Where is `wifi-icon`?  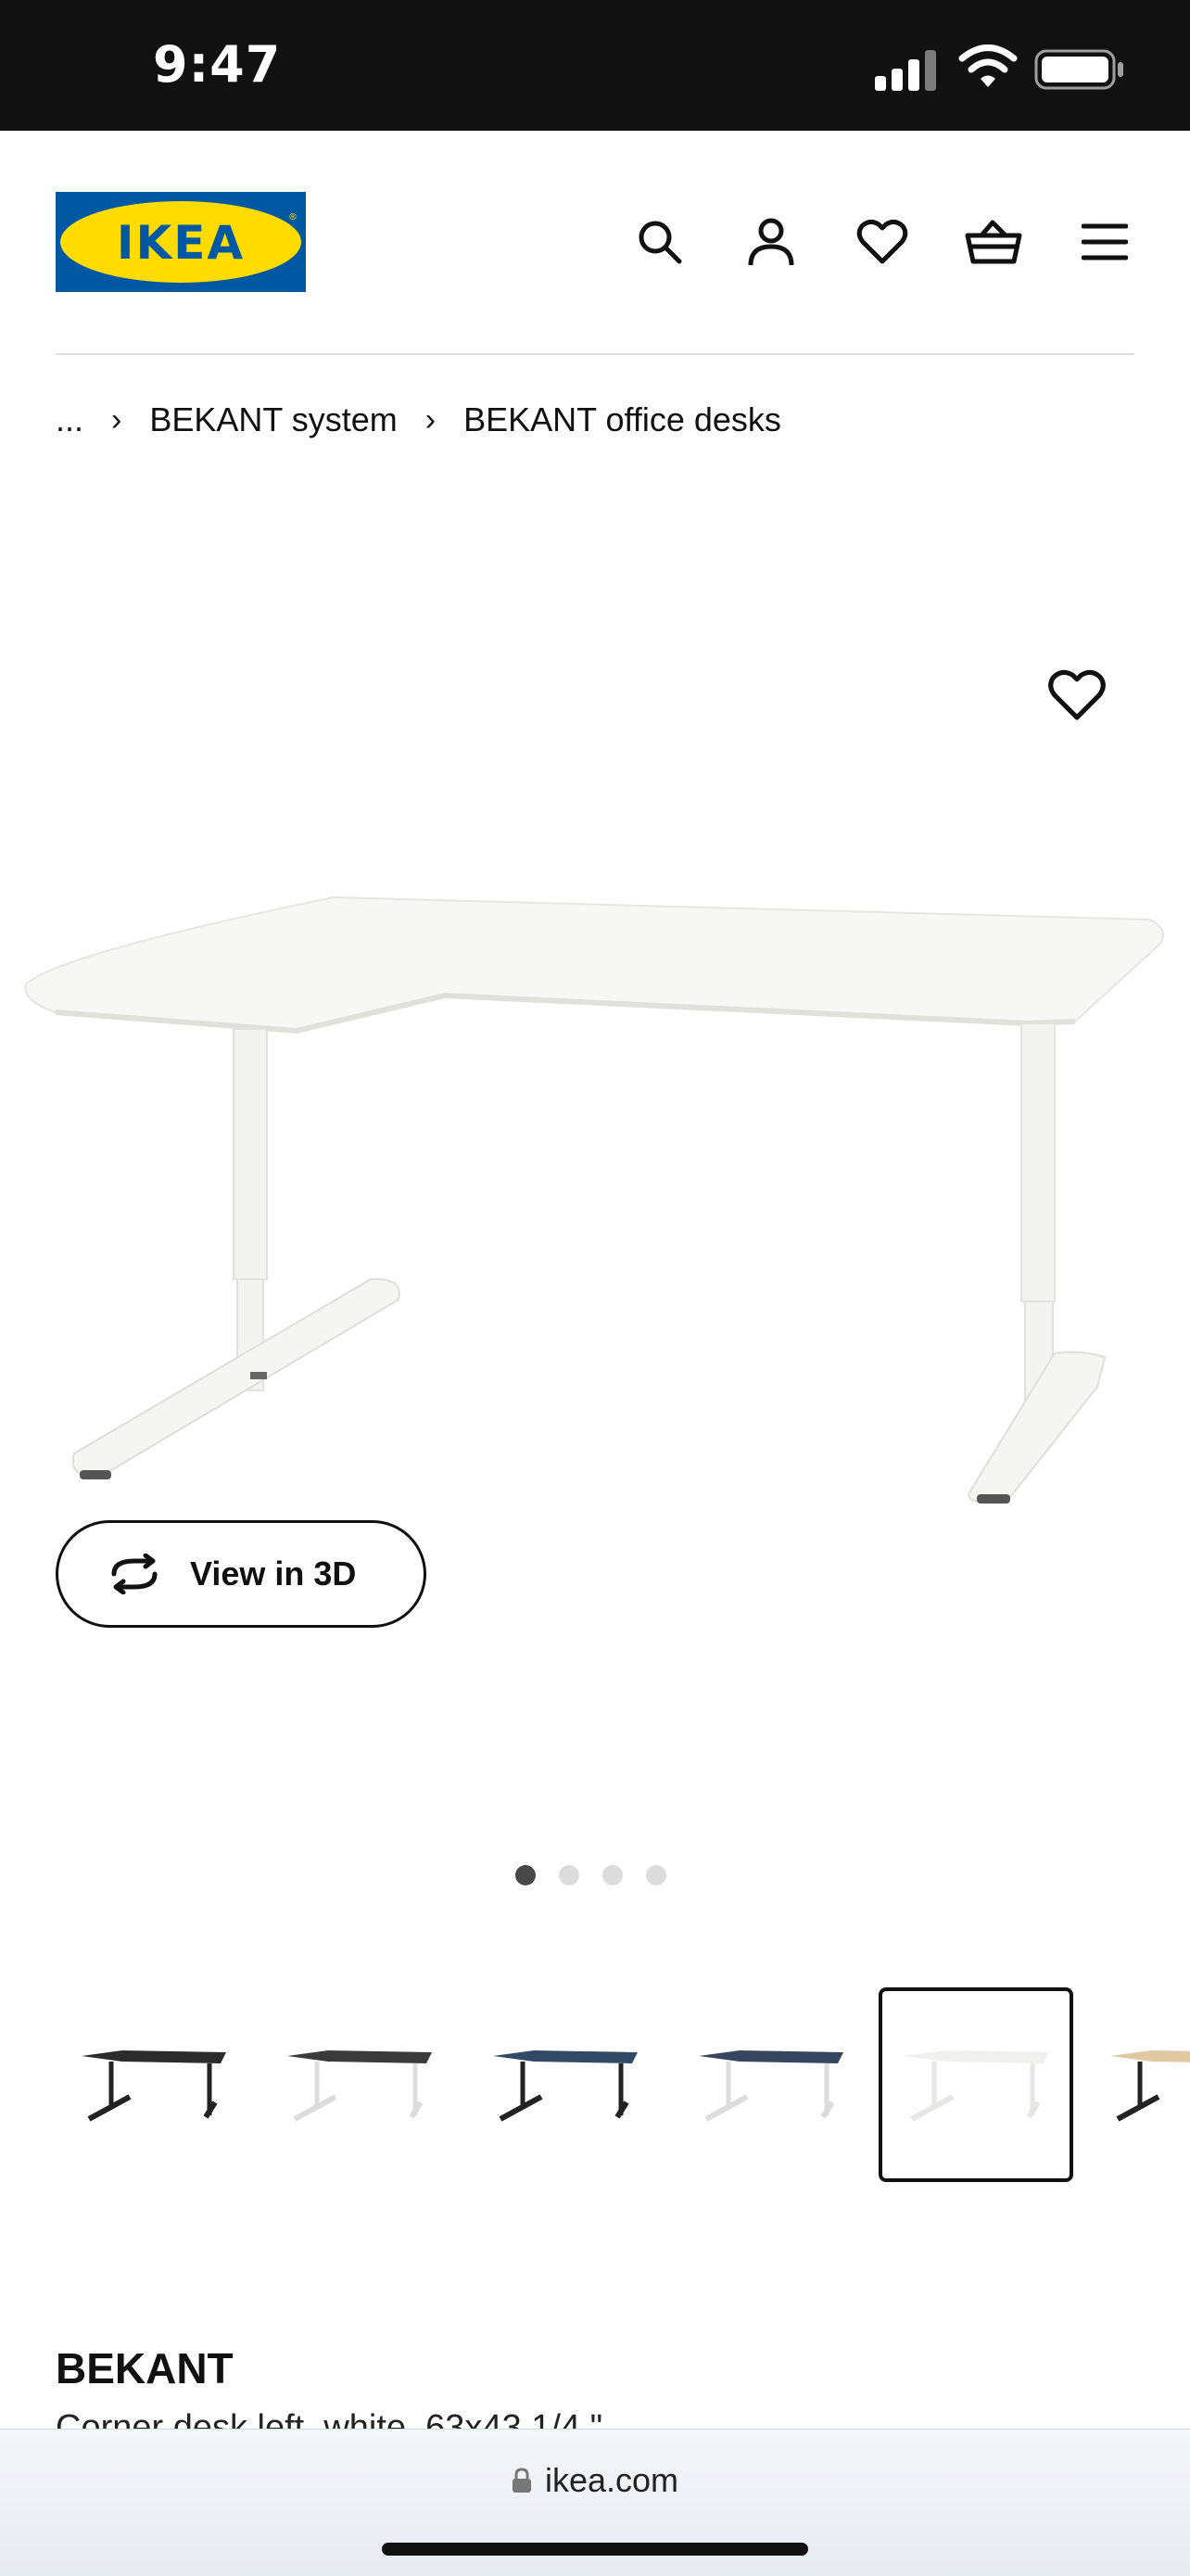 wifi-icon is located at coordinates (988, 65).